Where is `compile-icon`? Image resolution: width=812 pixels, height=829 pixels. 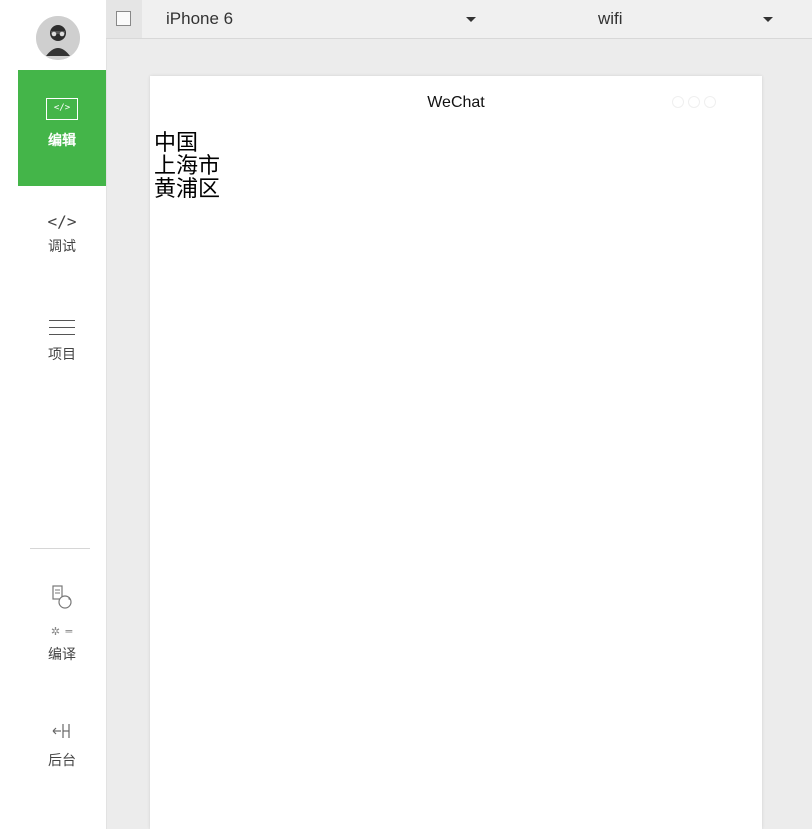 compile-icon is located at coordinates (62, 599).